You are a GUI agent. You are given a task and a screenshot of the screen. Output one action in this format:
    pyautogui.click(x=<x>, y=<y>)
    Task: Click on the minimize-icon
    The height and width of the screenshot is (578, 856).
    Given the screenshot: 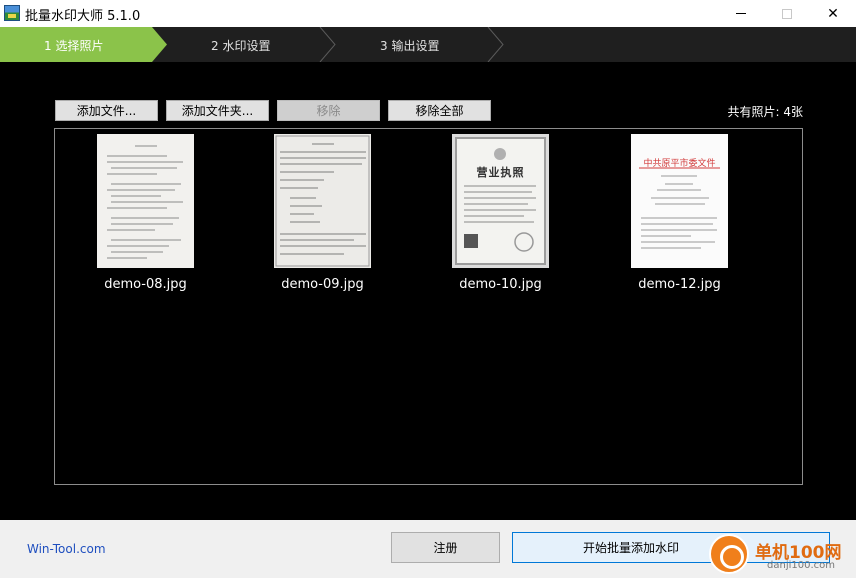 What is the action you would take?
    pyautogui.click(x=741, y=13)
    